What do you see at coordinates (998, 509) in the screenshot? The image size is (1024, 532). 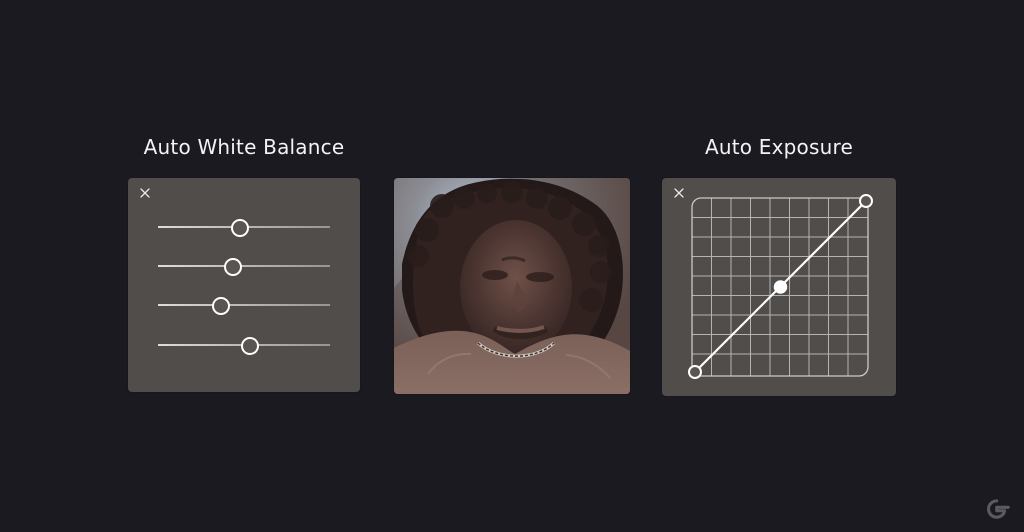 I see `google-icon` at bounding box center [998, 509].